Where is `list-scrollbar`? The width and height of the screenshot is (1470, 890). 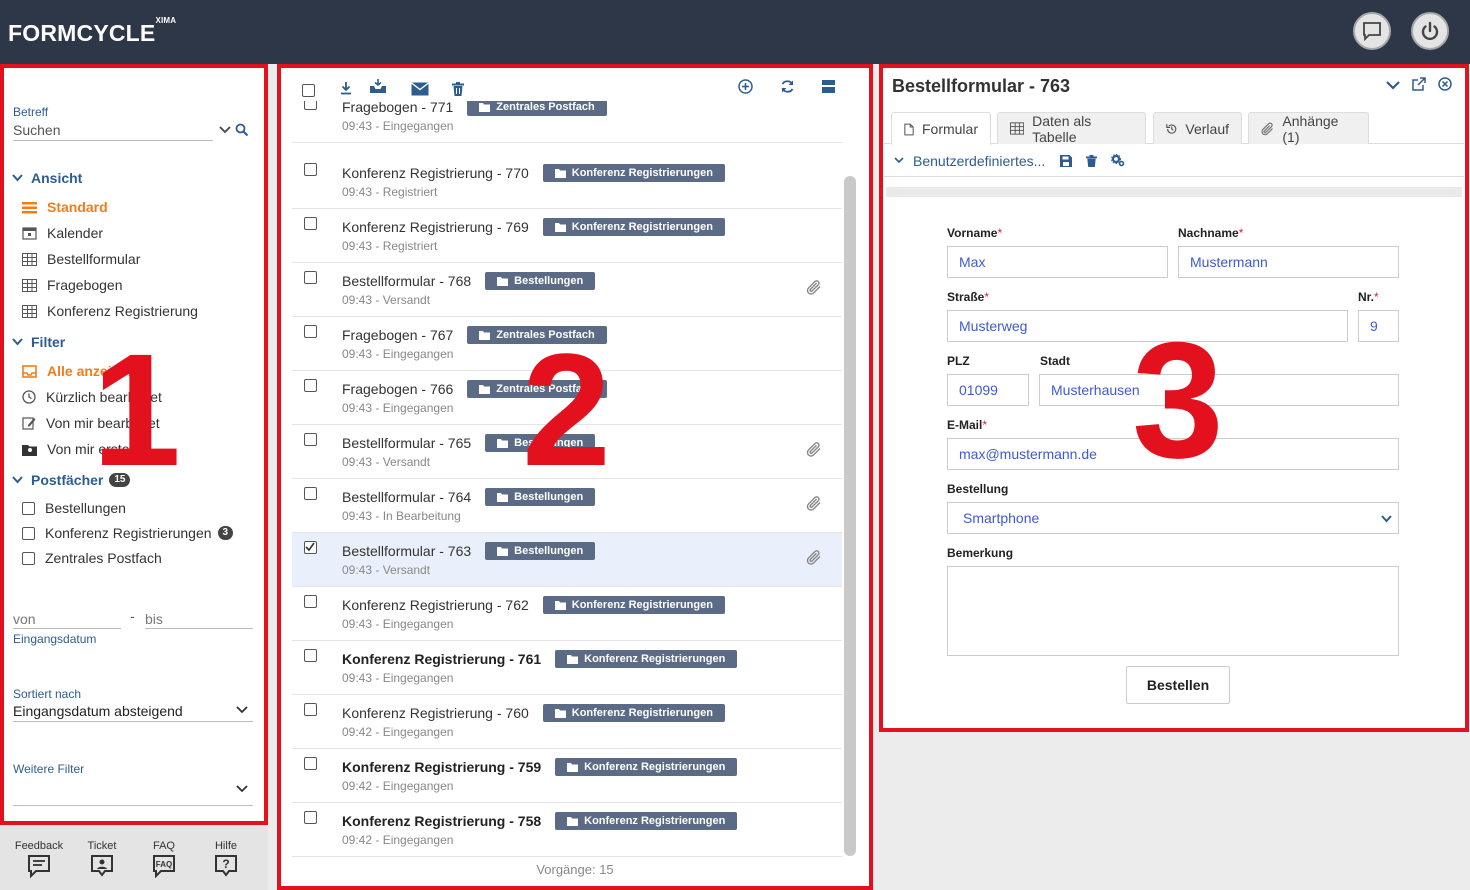
list-scrollbar is located at coordinates (850, 516).